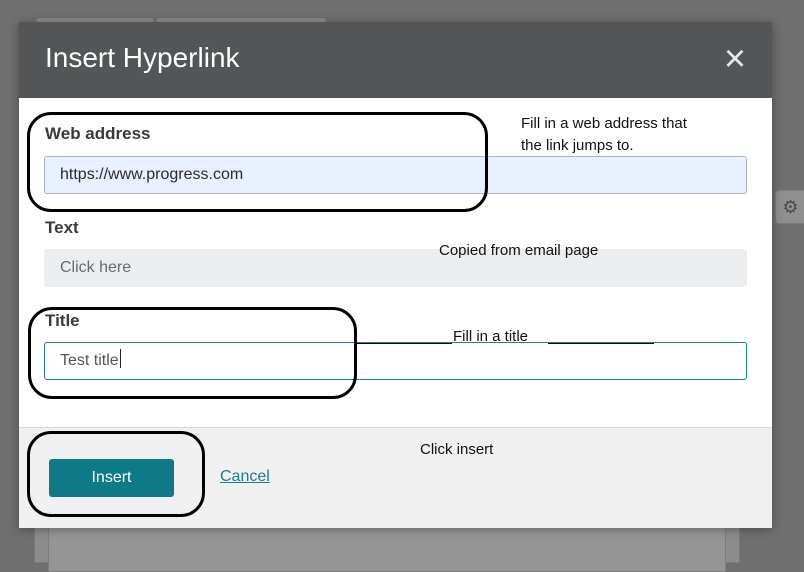 The image size is (804, 572). Describe the element at coordinates (116, 474) in the screenshot. I see `insert-highlight` at that location.